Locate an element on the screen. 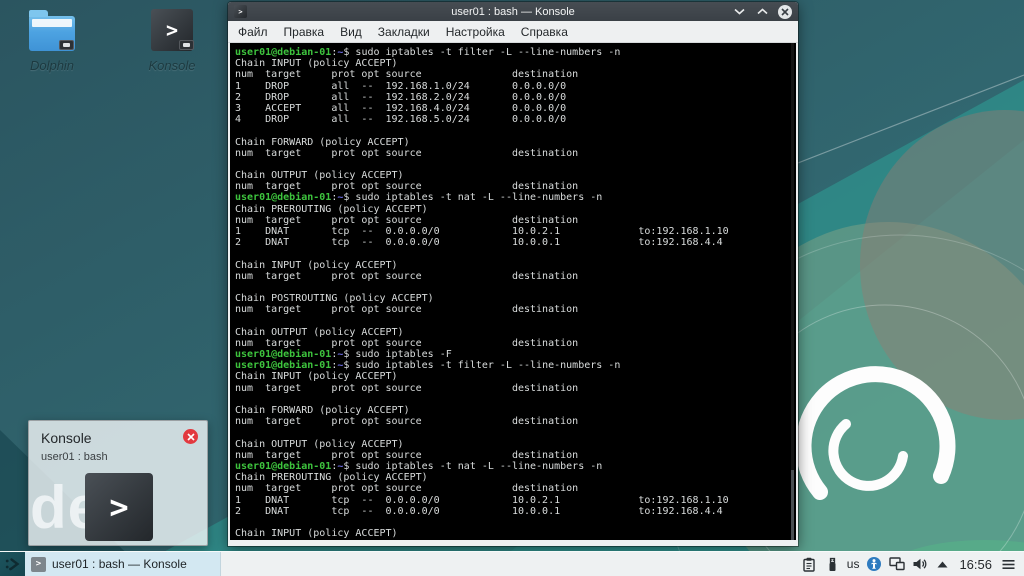 The height and width of the screenshot is (576, 1024). maximize-button is located at coordinates (762, 12).